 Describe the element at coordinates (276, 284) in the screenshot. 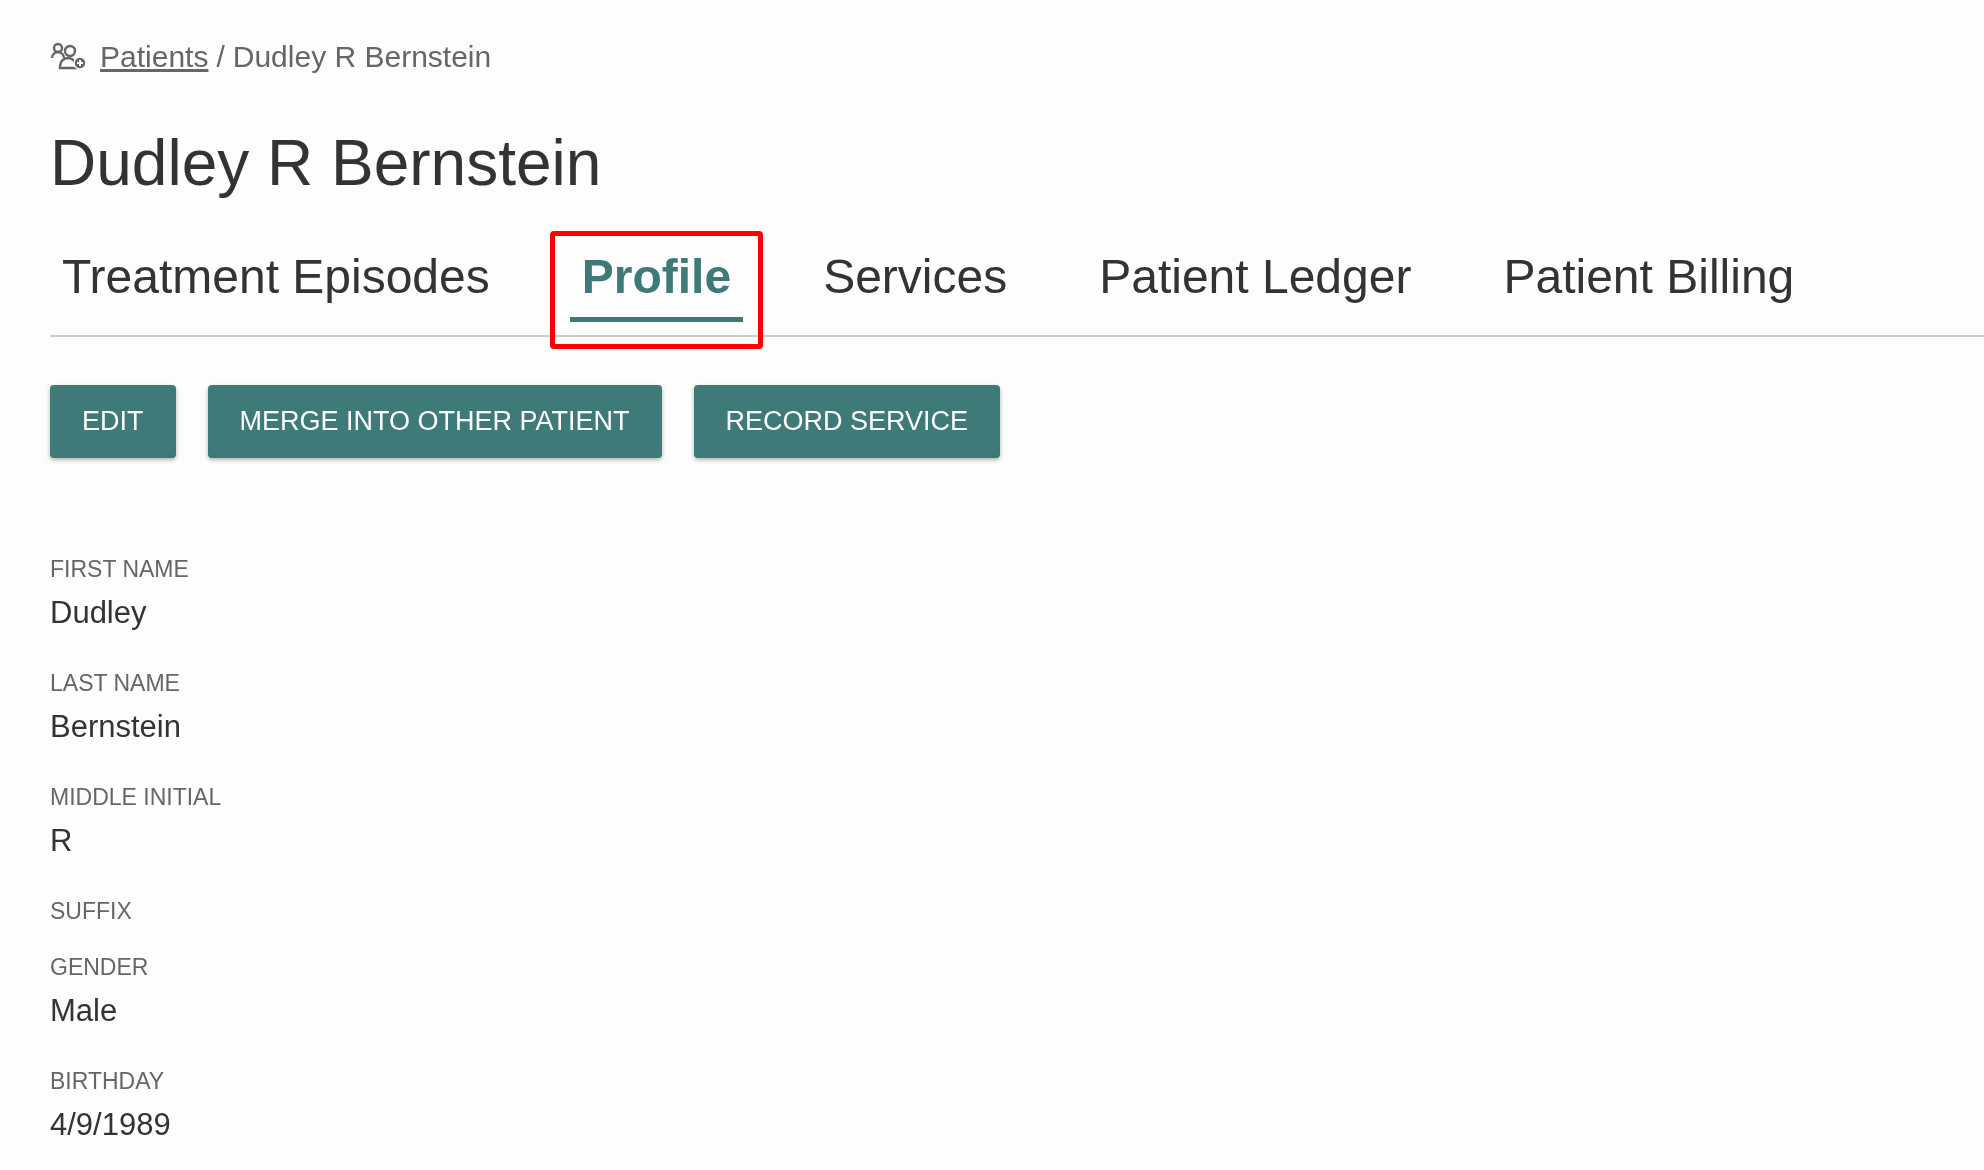

I see `tab: Treatment Episodes` at that location.